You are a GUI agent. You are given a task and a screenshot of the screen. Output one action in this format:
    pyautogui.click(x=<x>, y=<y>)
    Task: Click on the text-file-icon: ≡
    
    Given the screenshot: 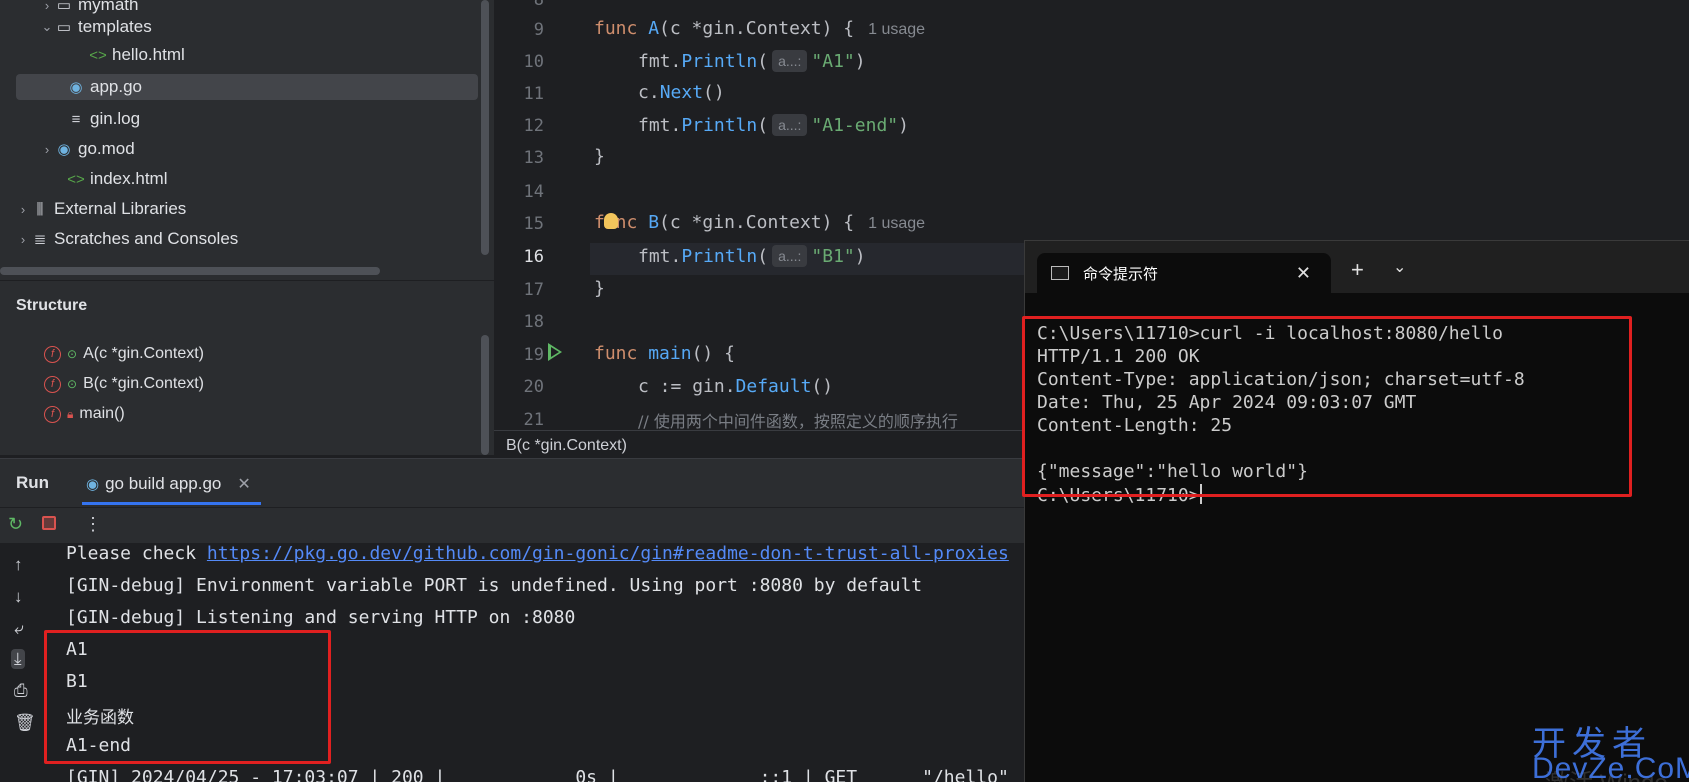 What is the action you would take?
    pyautogui.click(x=76, y=119)
    